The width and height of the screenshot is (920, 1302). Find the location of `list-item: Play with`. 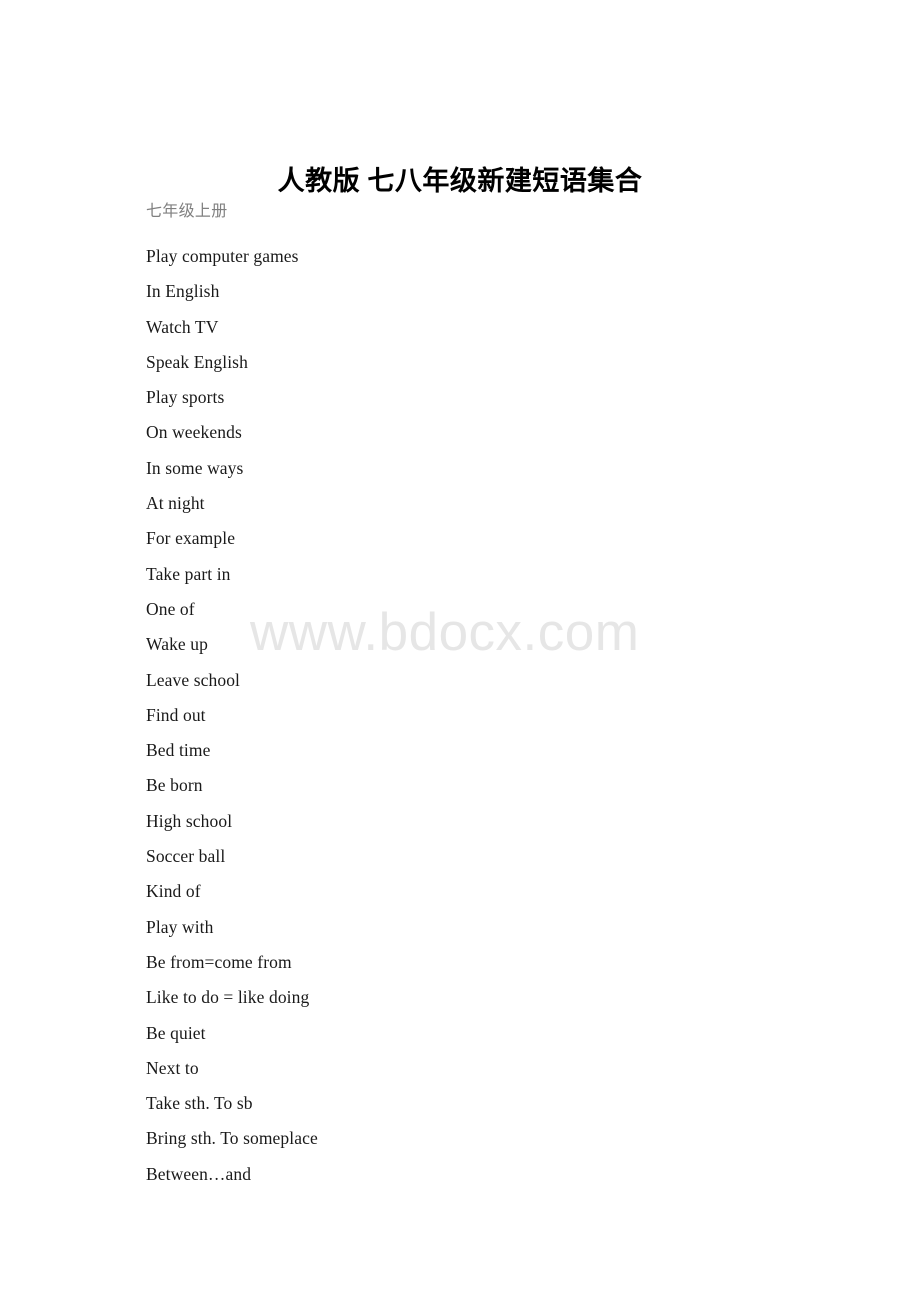

list-item: Play with is located at coordinates (180, 926).